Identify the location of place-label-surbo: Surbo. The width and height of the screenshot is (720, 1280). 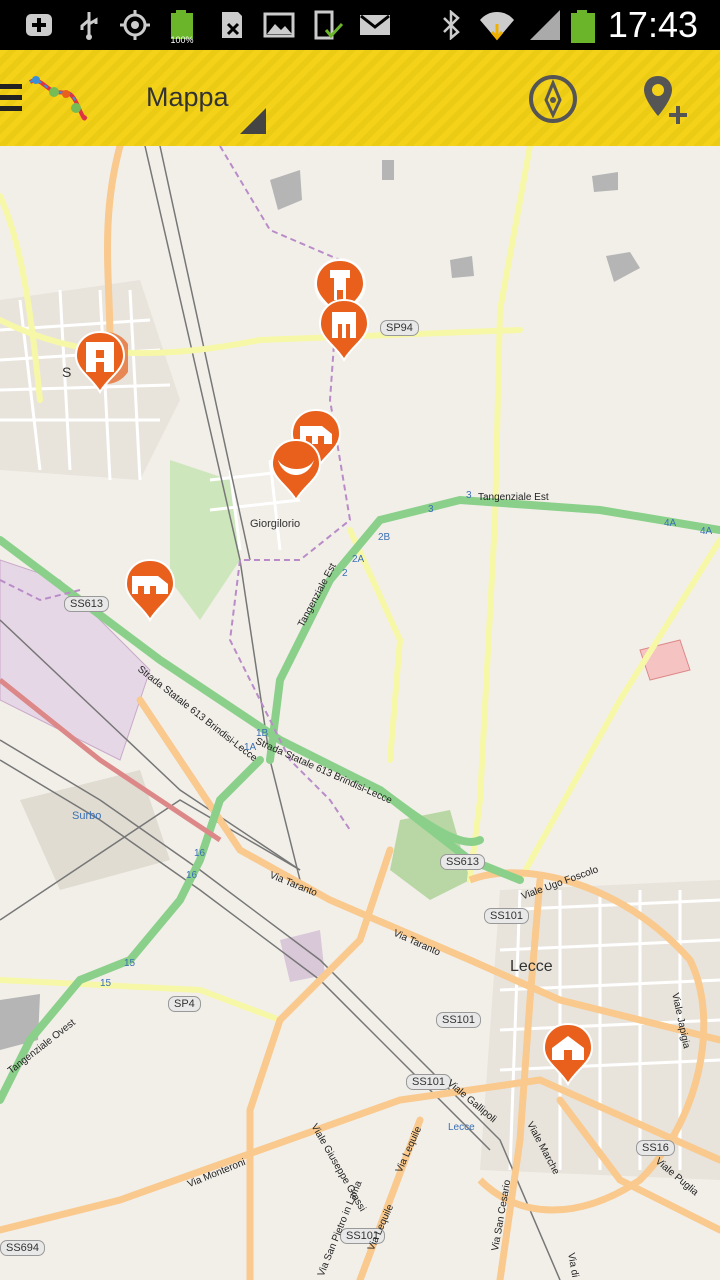
(87, 816).